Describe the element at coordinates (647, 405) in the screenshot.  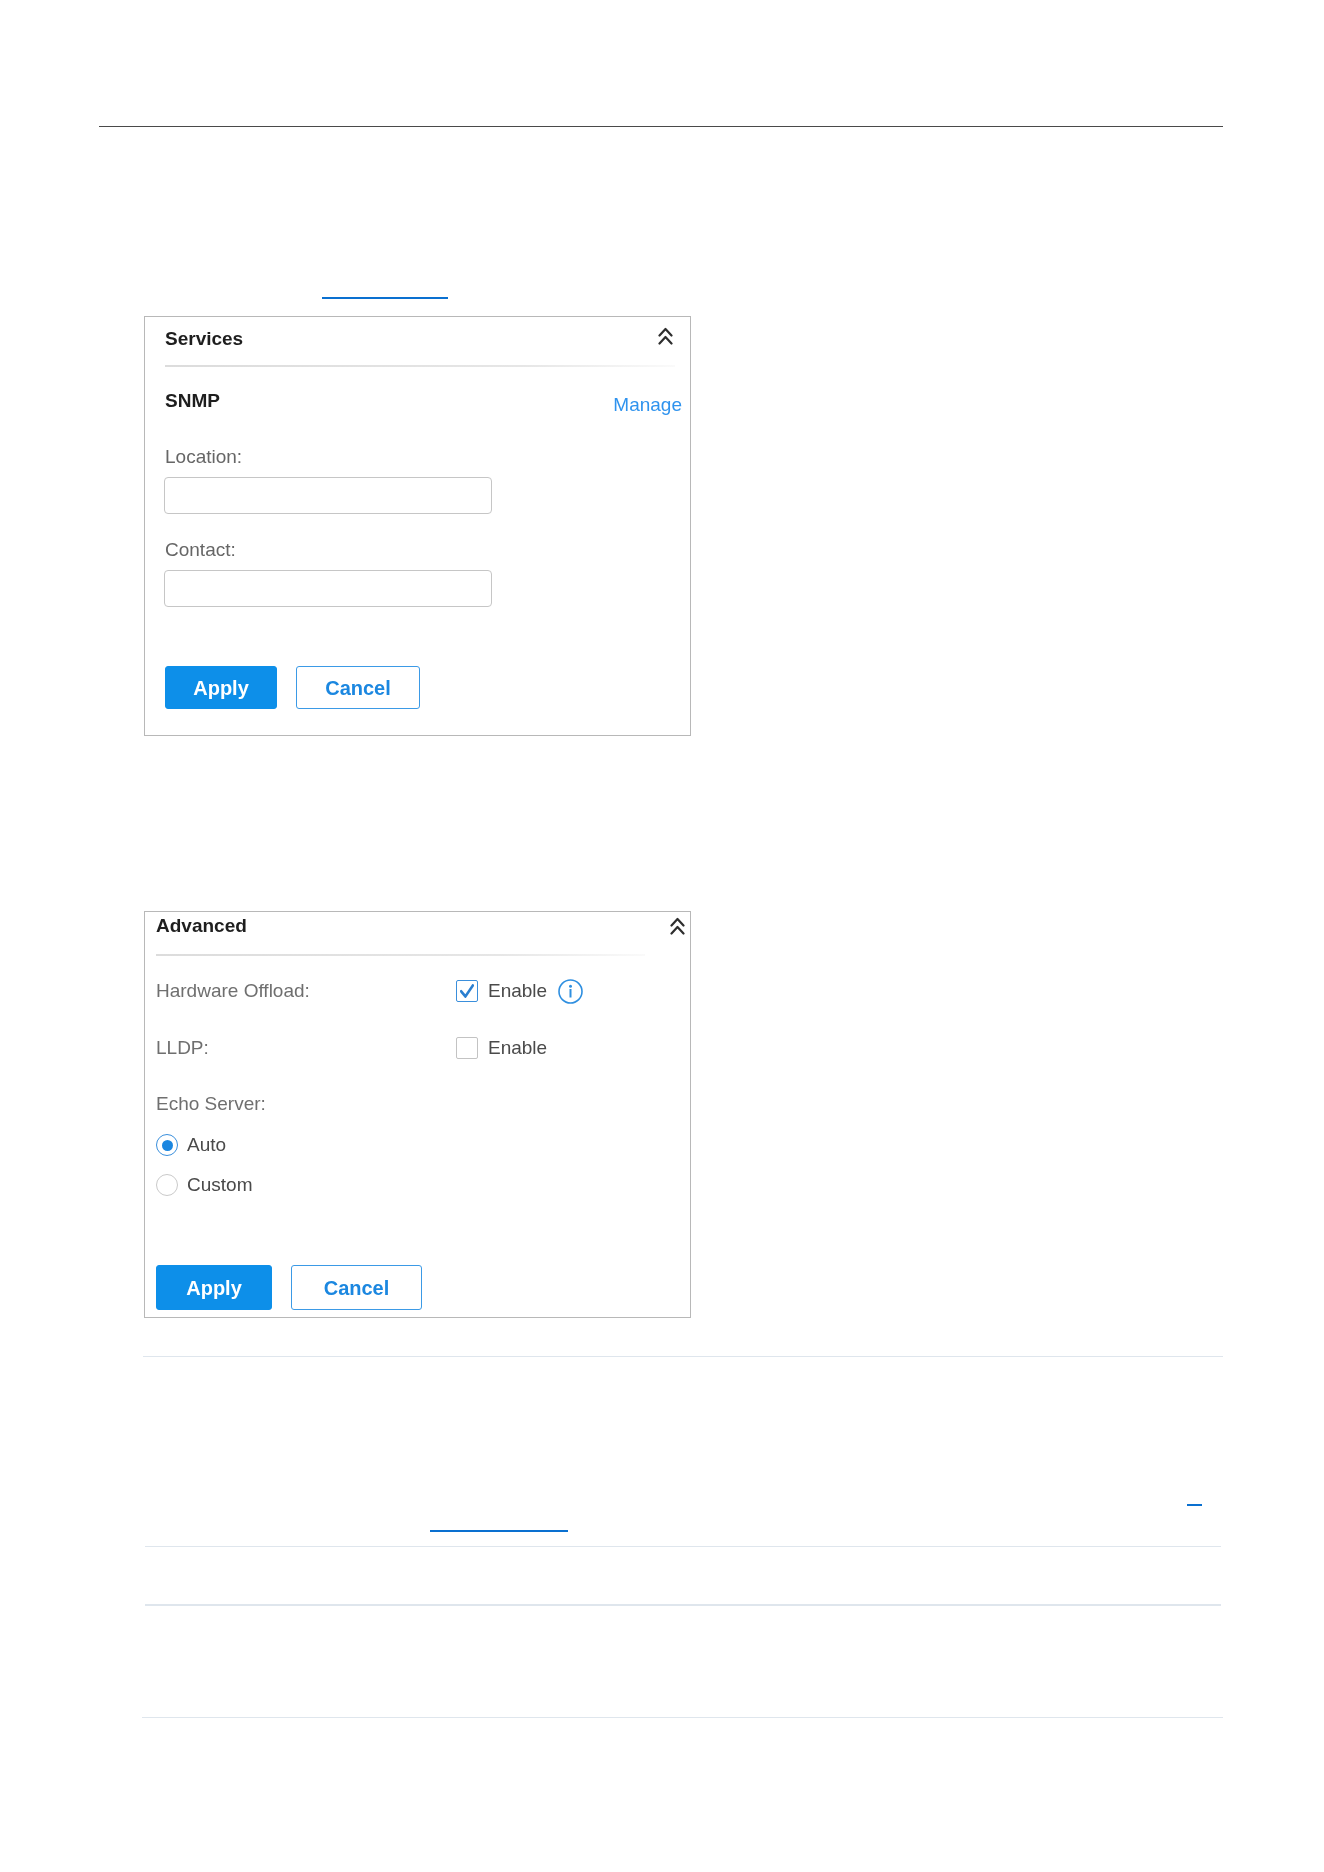
I see `manage-link: Manage` at that location.